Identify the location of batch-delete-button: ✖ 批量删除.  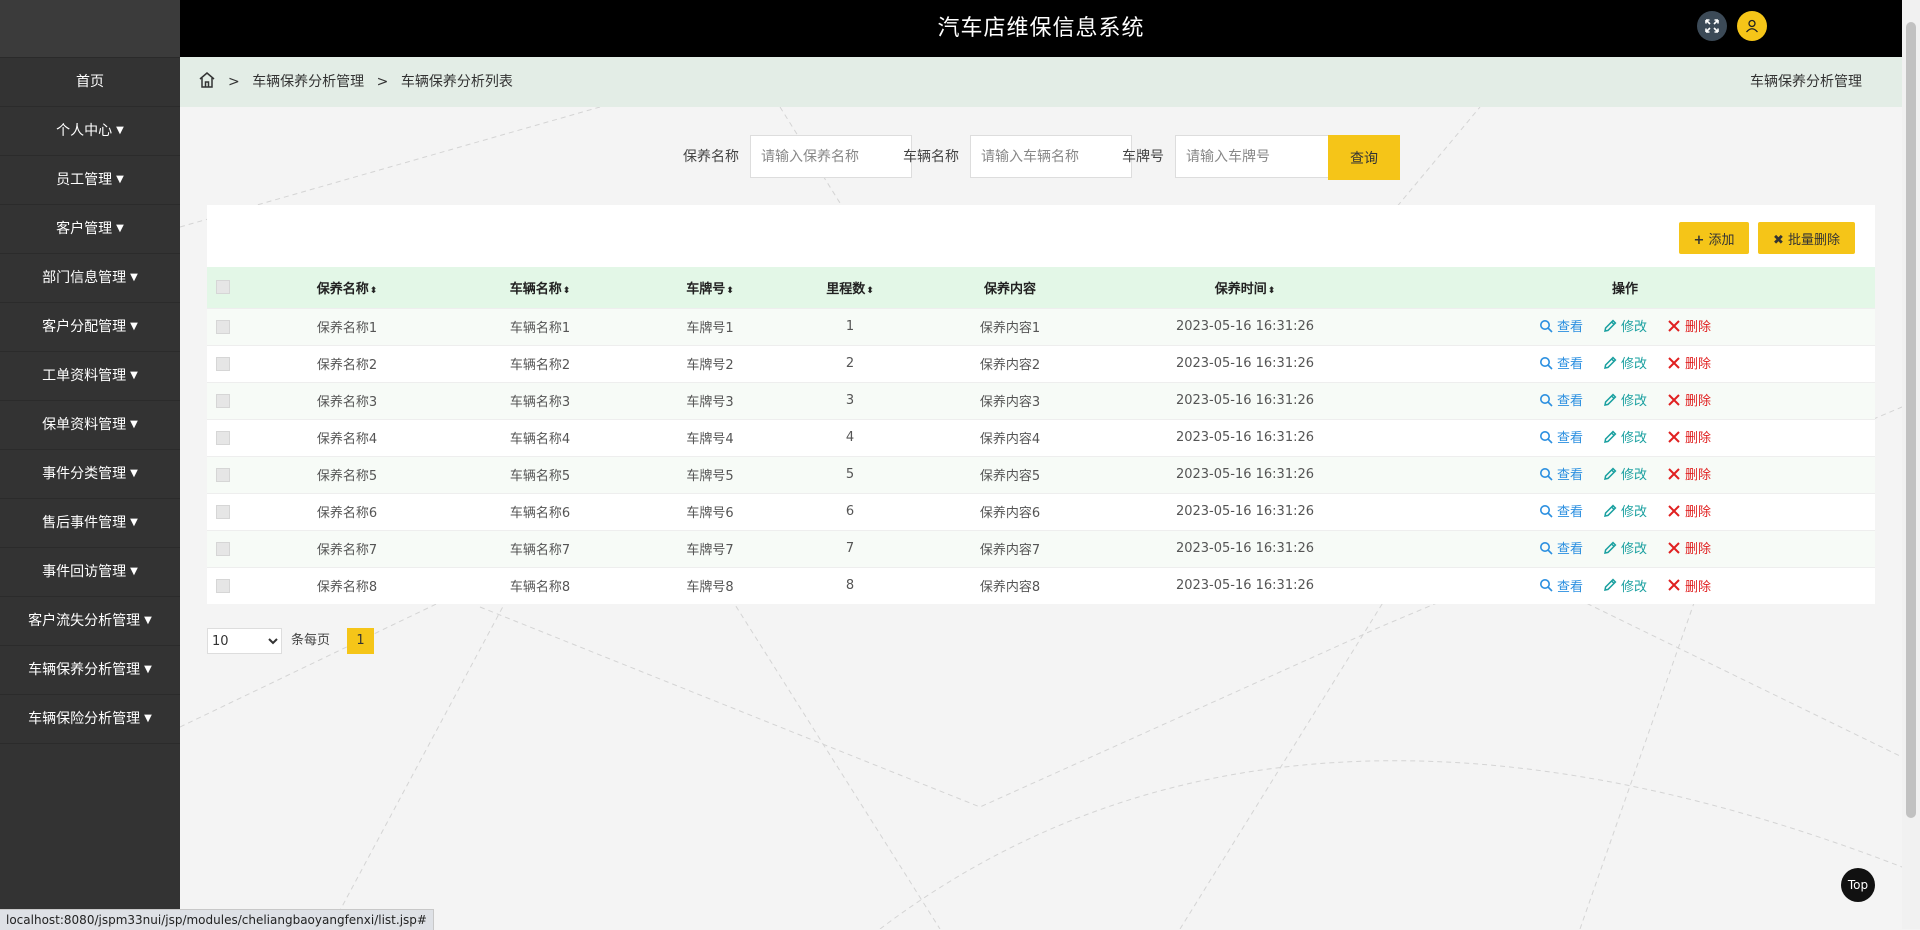
(1806, 238).